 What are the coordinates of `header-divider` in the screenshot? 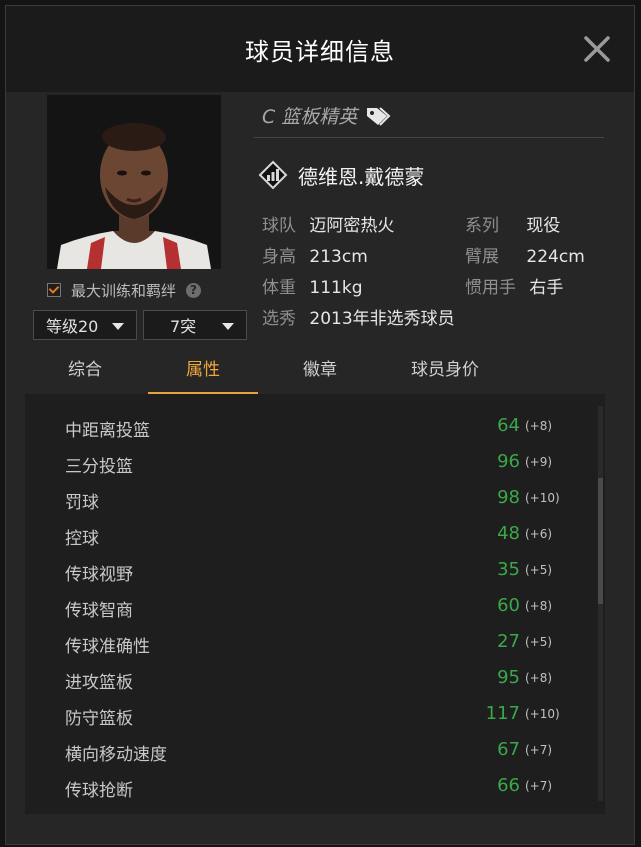 It's located at (429, 137).